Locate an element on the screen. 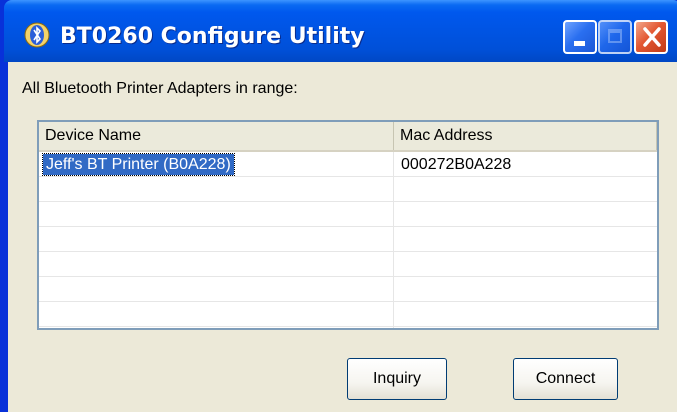 The height and width of the screenshot is (412, 677). window-title: BT0260 Configure Utility is located at coordinates (212, 36).